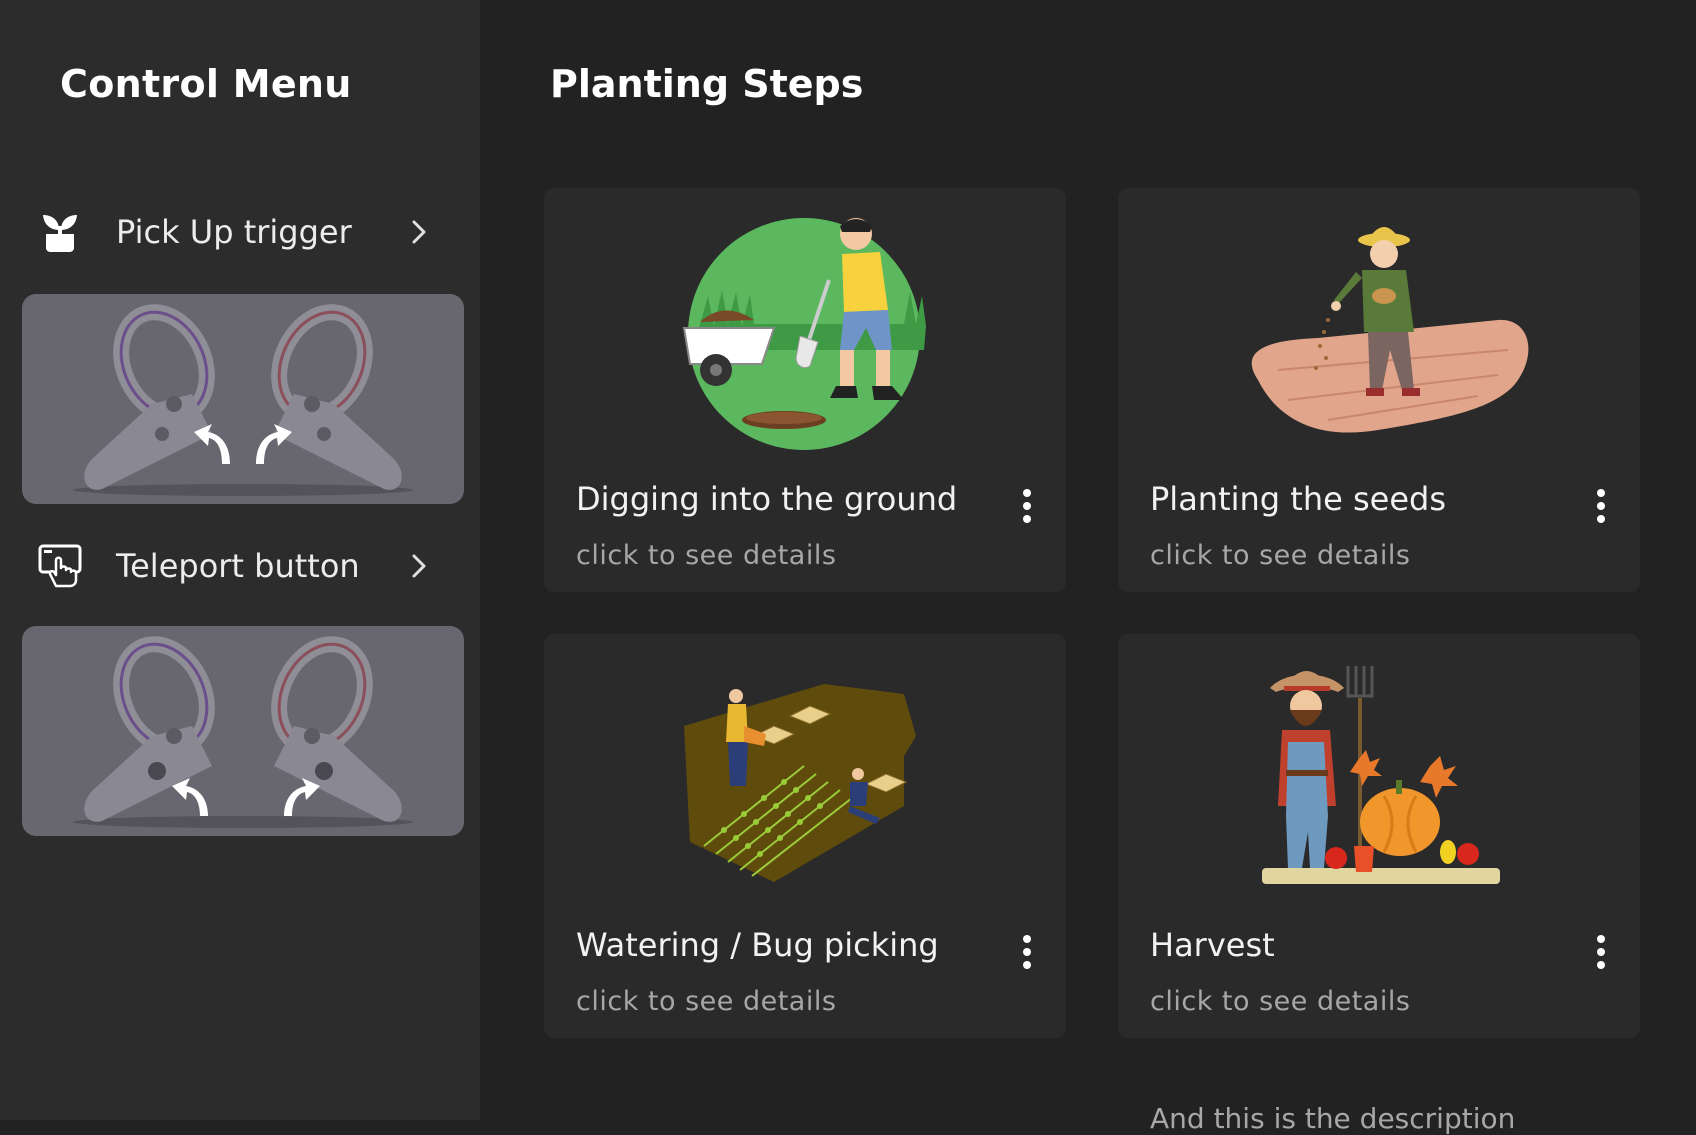 This screenshot has height=1135, width=1696. I want to click on menu-item-pick-up-trigger: Pick Up trigger, so click(243, 232).